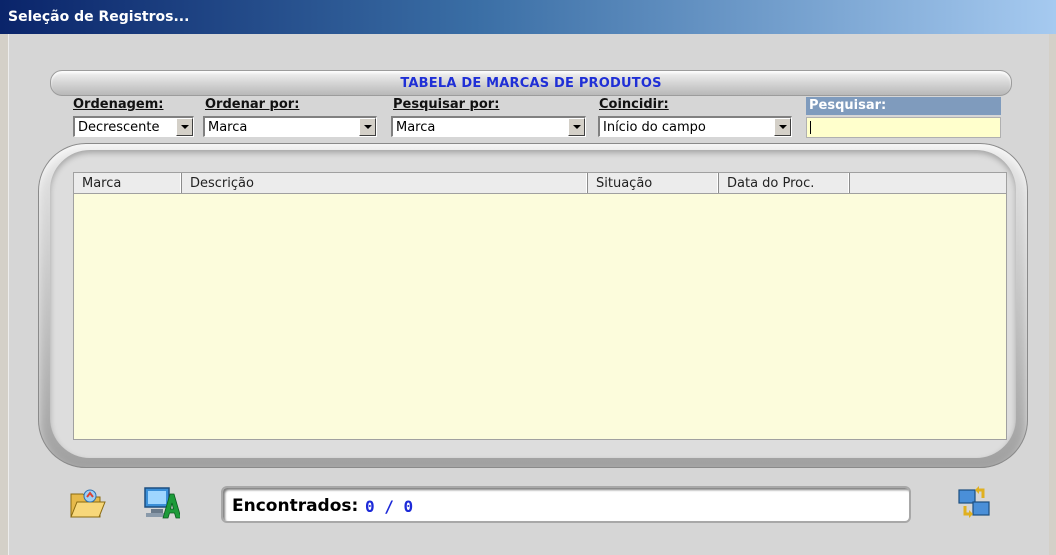  I want to click on open-button, so click(87, 503).